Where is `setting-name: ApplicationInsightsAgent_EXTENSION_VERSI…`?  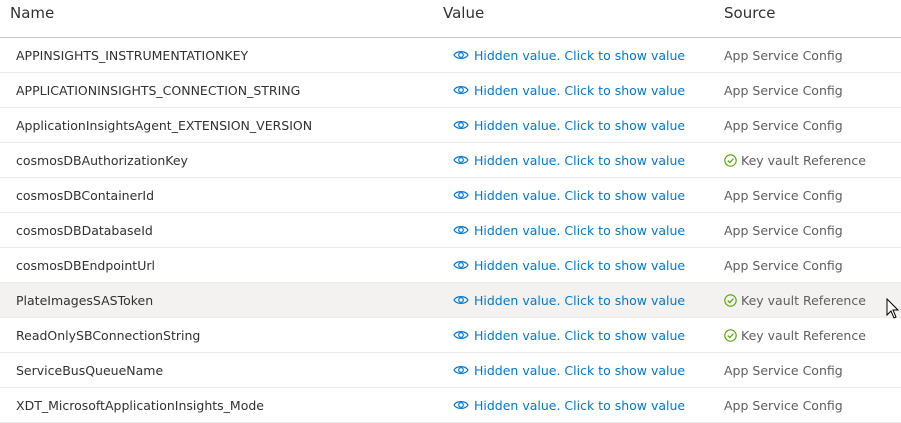
setting-name: ApplicationInsightsAgent_EXTENSION_VERSI… is located at coordinates (164, 125).